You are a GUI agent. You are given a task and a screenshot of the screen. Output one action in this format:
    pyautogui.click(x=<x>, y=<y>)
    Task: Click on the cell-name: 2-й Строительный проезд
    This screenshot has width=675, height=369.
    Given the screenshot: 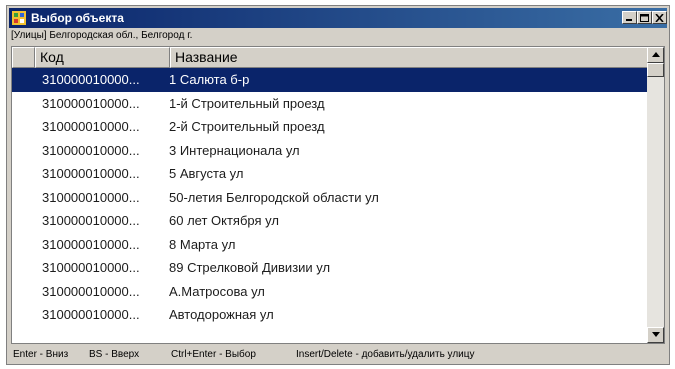 What is the action you would take?
    pyautogui.click(x=247, y=126)
    